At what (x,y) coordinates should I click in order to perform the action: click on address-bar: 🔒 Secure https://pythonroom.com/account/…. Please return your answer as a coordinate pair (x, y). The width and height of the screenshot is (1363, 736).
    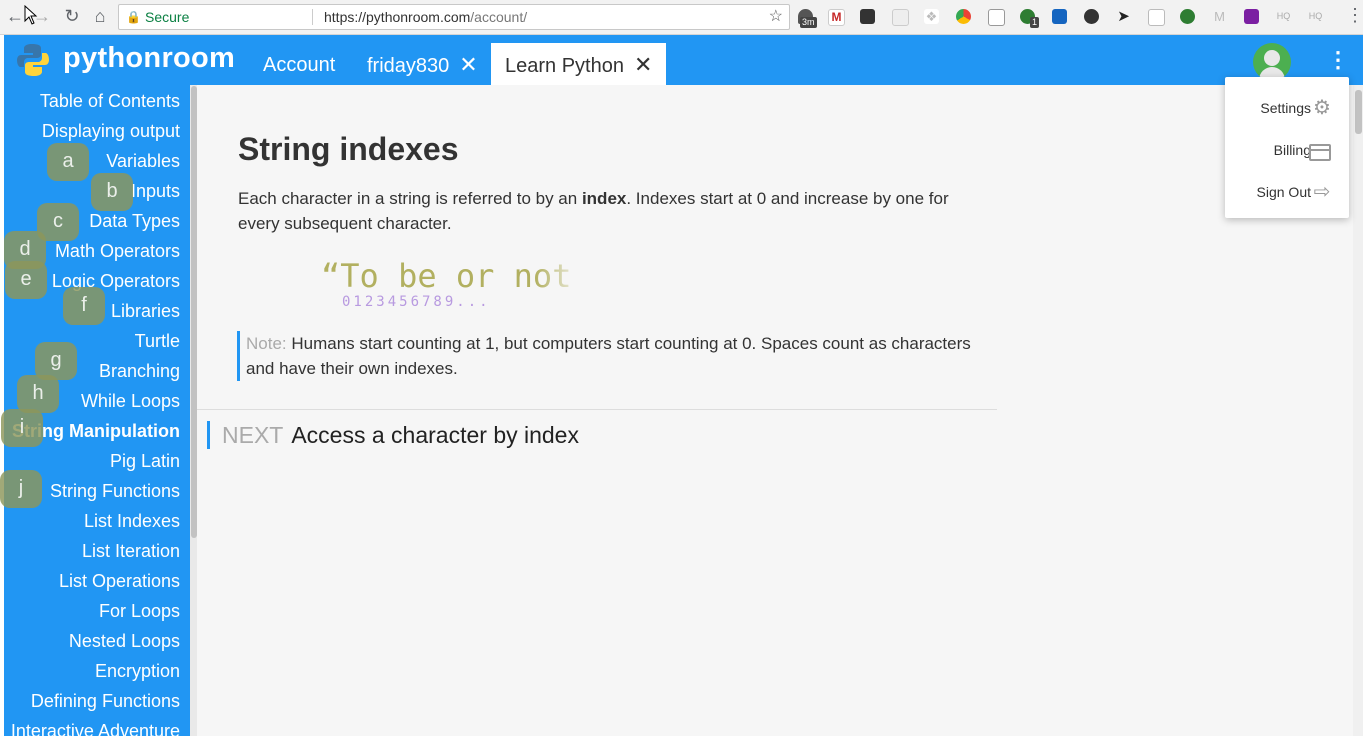
    Looking at the image, I should click on (454, 17).